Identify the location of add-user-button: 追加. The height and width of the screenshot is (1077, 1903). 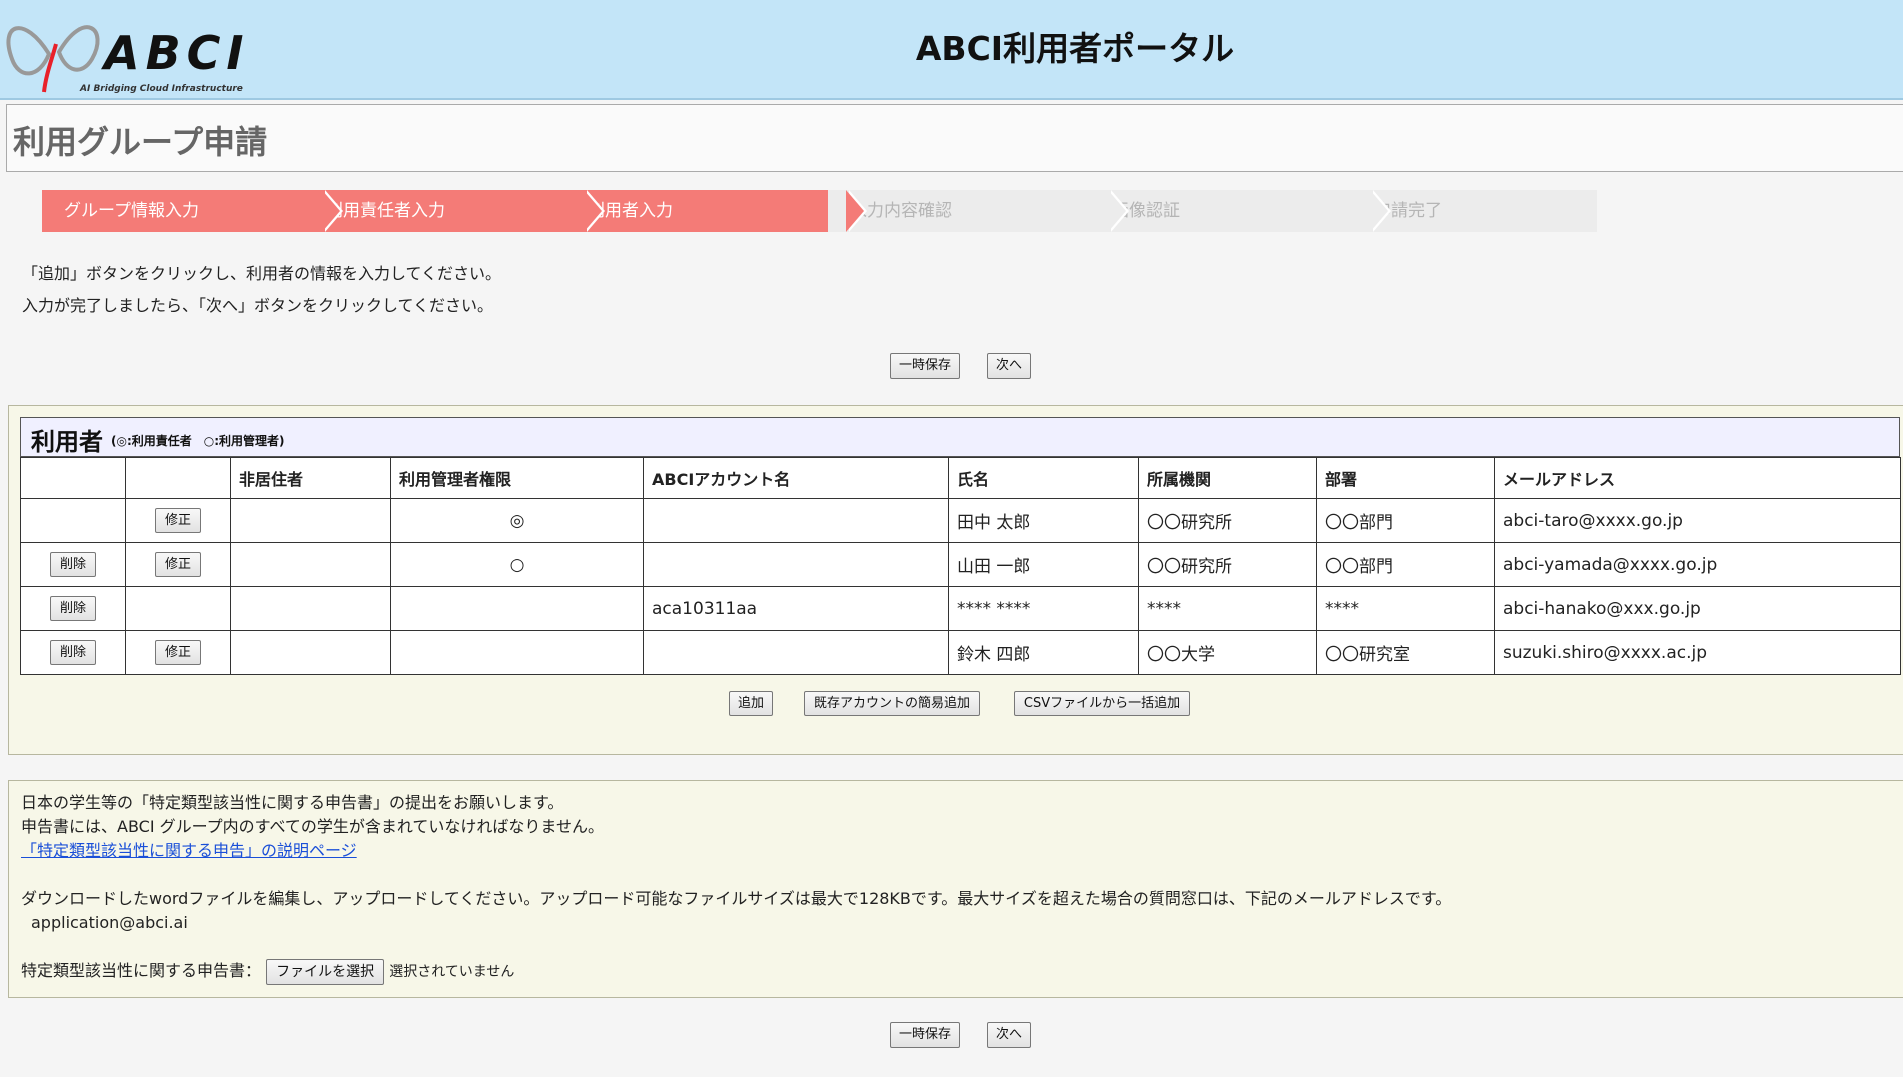
(751, 703).